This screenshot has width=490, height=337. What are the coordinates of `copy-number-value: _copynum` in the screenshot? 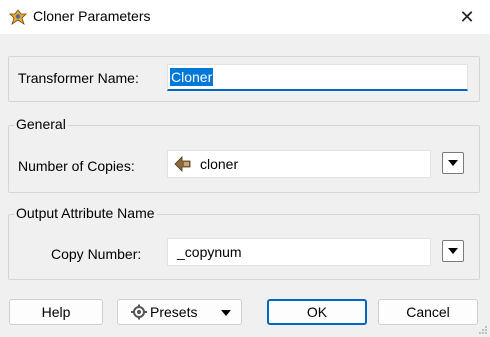 It's located at (209, 252).